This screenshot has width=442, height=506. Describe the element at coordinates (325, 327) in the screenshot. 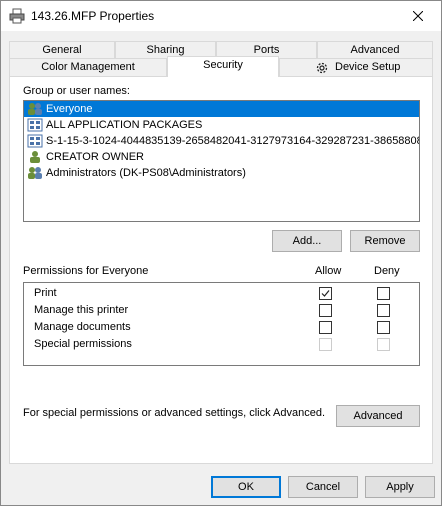

I see `allow-checkbox-manage-documents` at that location.